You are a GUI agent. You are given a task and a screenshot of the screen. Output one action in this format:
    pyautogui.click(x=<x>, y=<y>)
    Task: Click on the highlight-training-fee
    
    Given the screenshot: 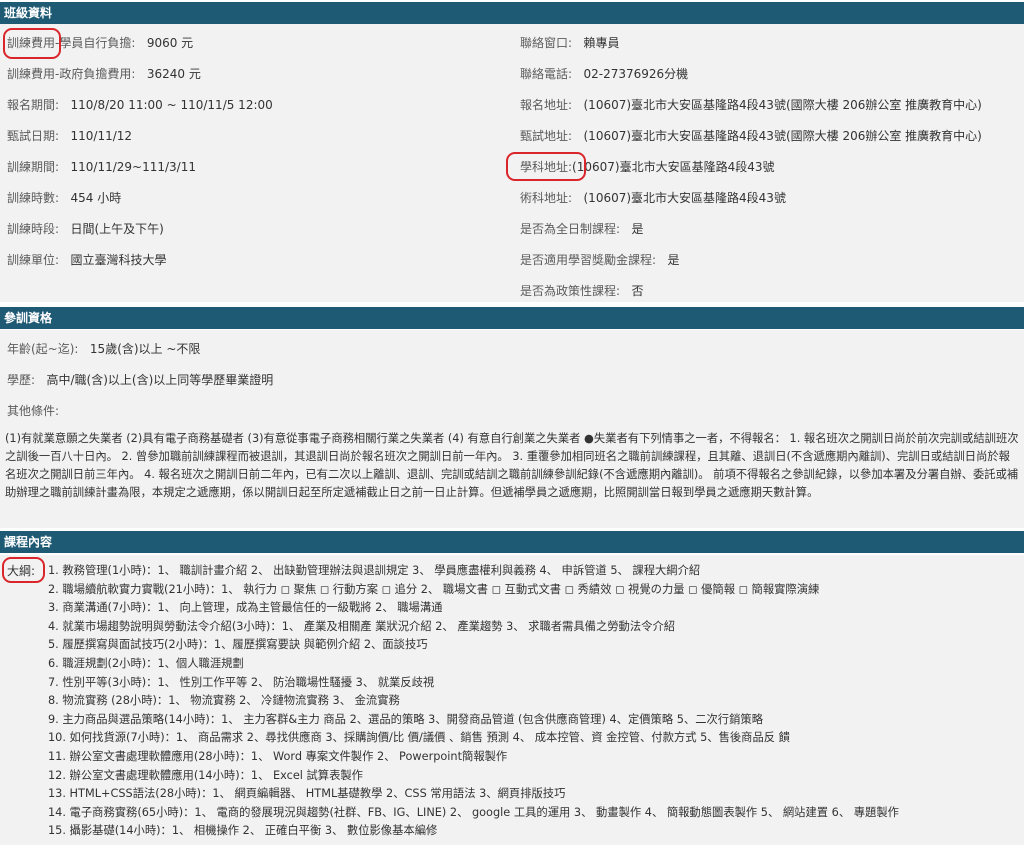 What is the action you would take?
    pyautogui.click(x=32, y=43)
    